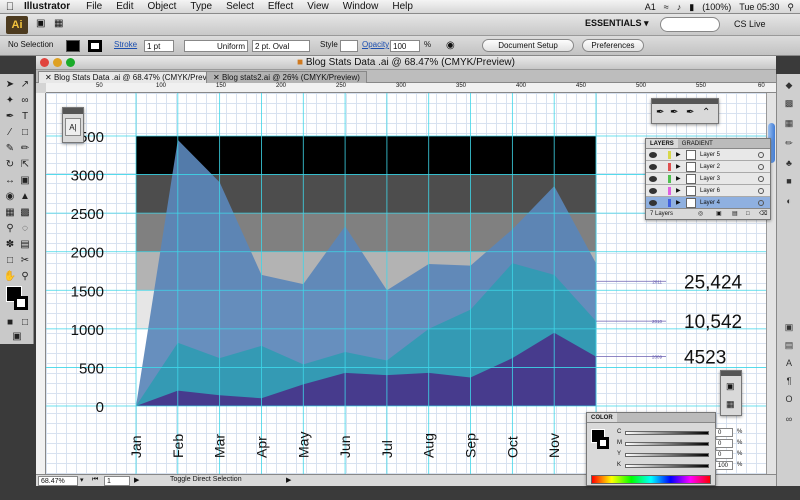  Describe the element at coordinates (10, 277) in the screenshot. I see `hand-tool-icon: ✋` at that location.